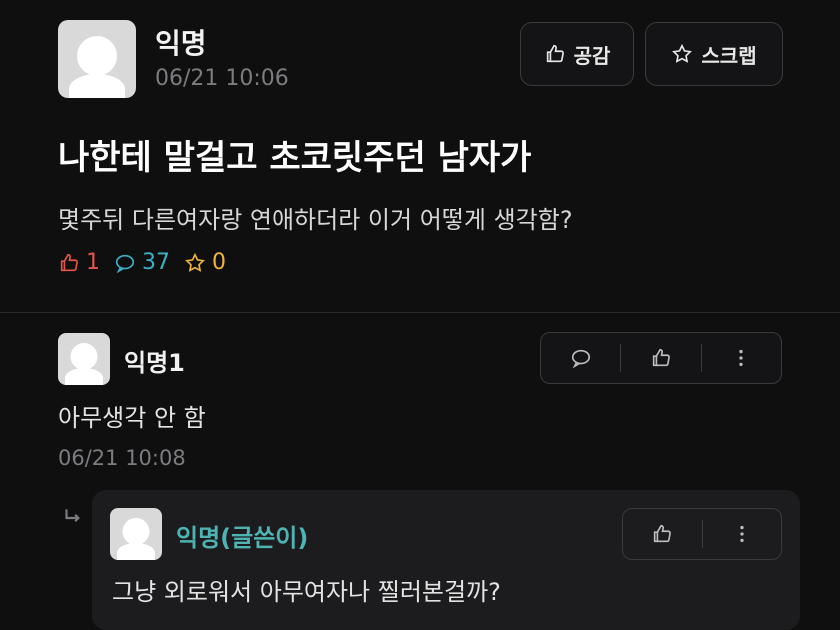 This screenshot has height=630, width=840. Describe the element at coordinates (122, 458) in the screenshot. I see `comment-timestamp: 06/21 10:08` at that location.